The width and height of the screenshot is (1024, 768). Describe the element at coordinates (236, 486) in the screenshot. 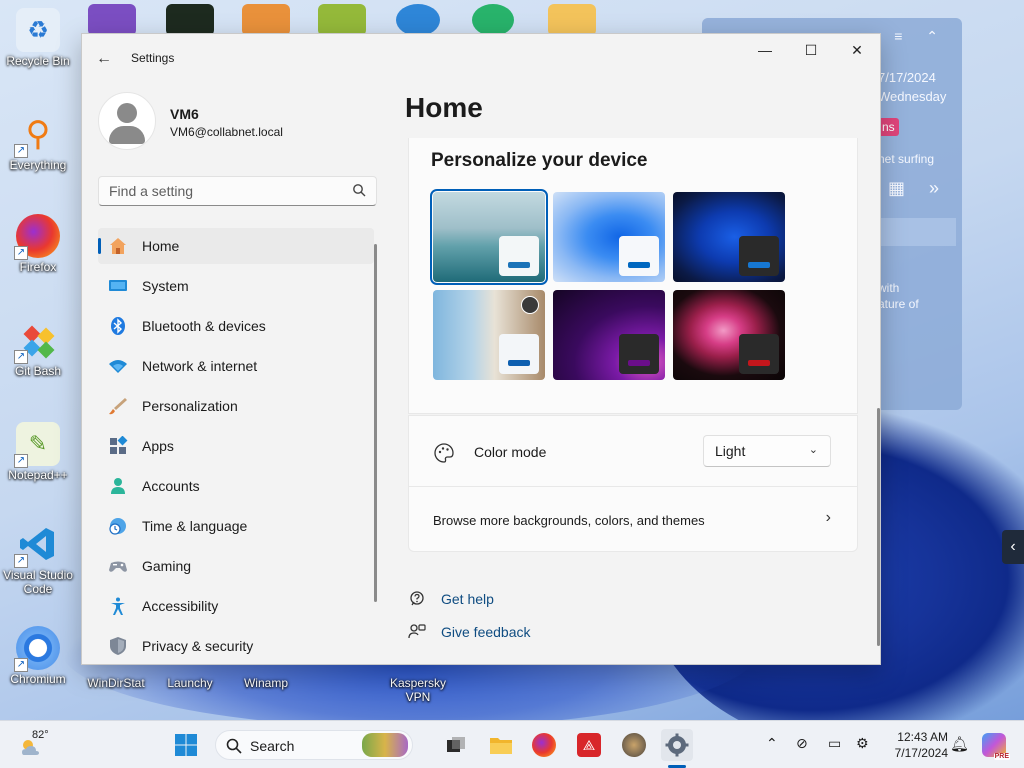

I see `sidebar-item-accounts: Accounts` at that location.